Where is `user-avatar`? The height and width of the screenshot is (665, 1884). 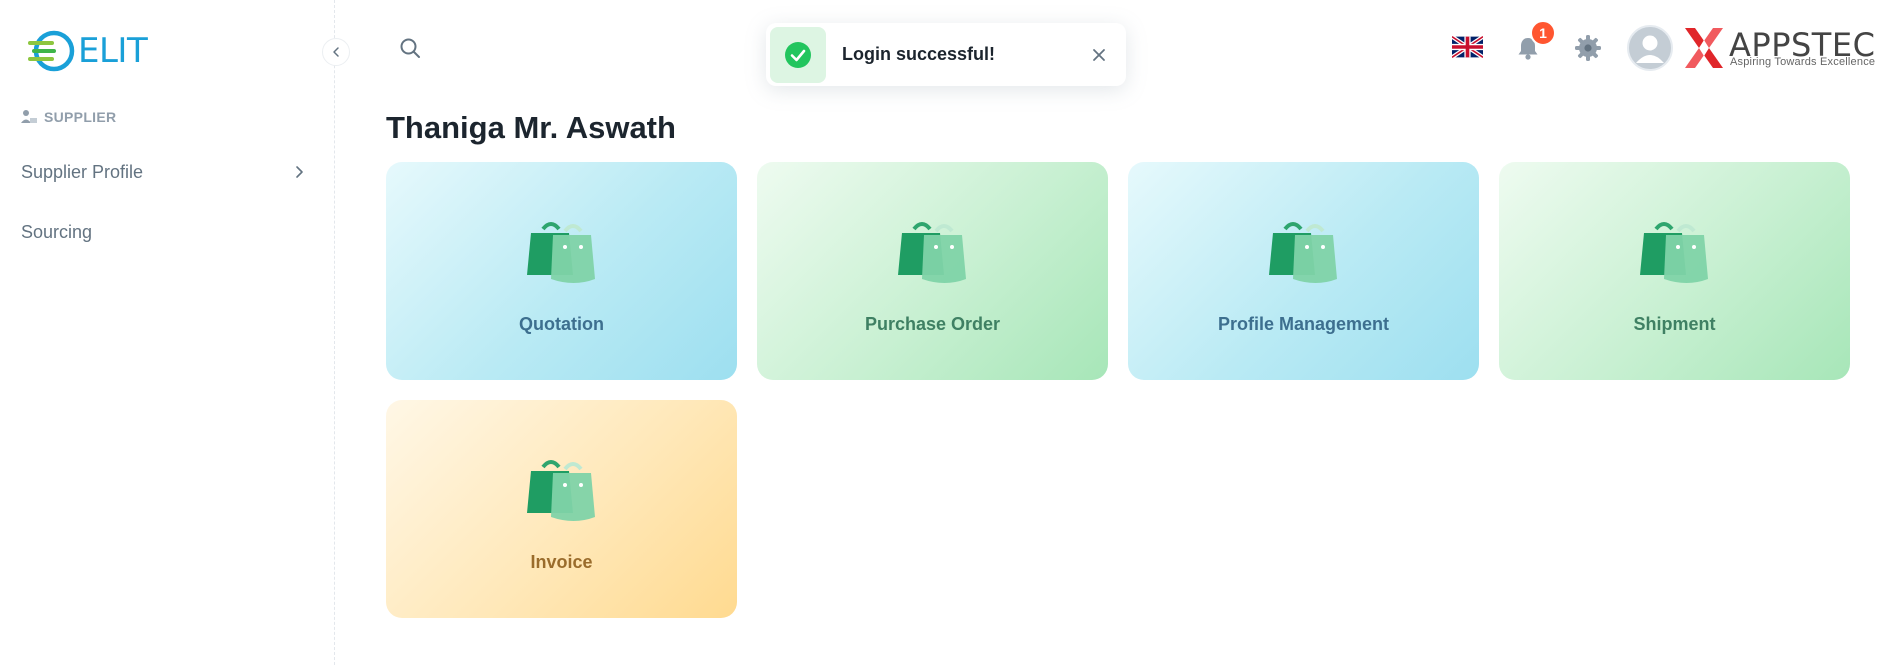
user-avatar is located at coordinates (1650, 48).